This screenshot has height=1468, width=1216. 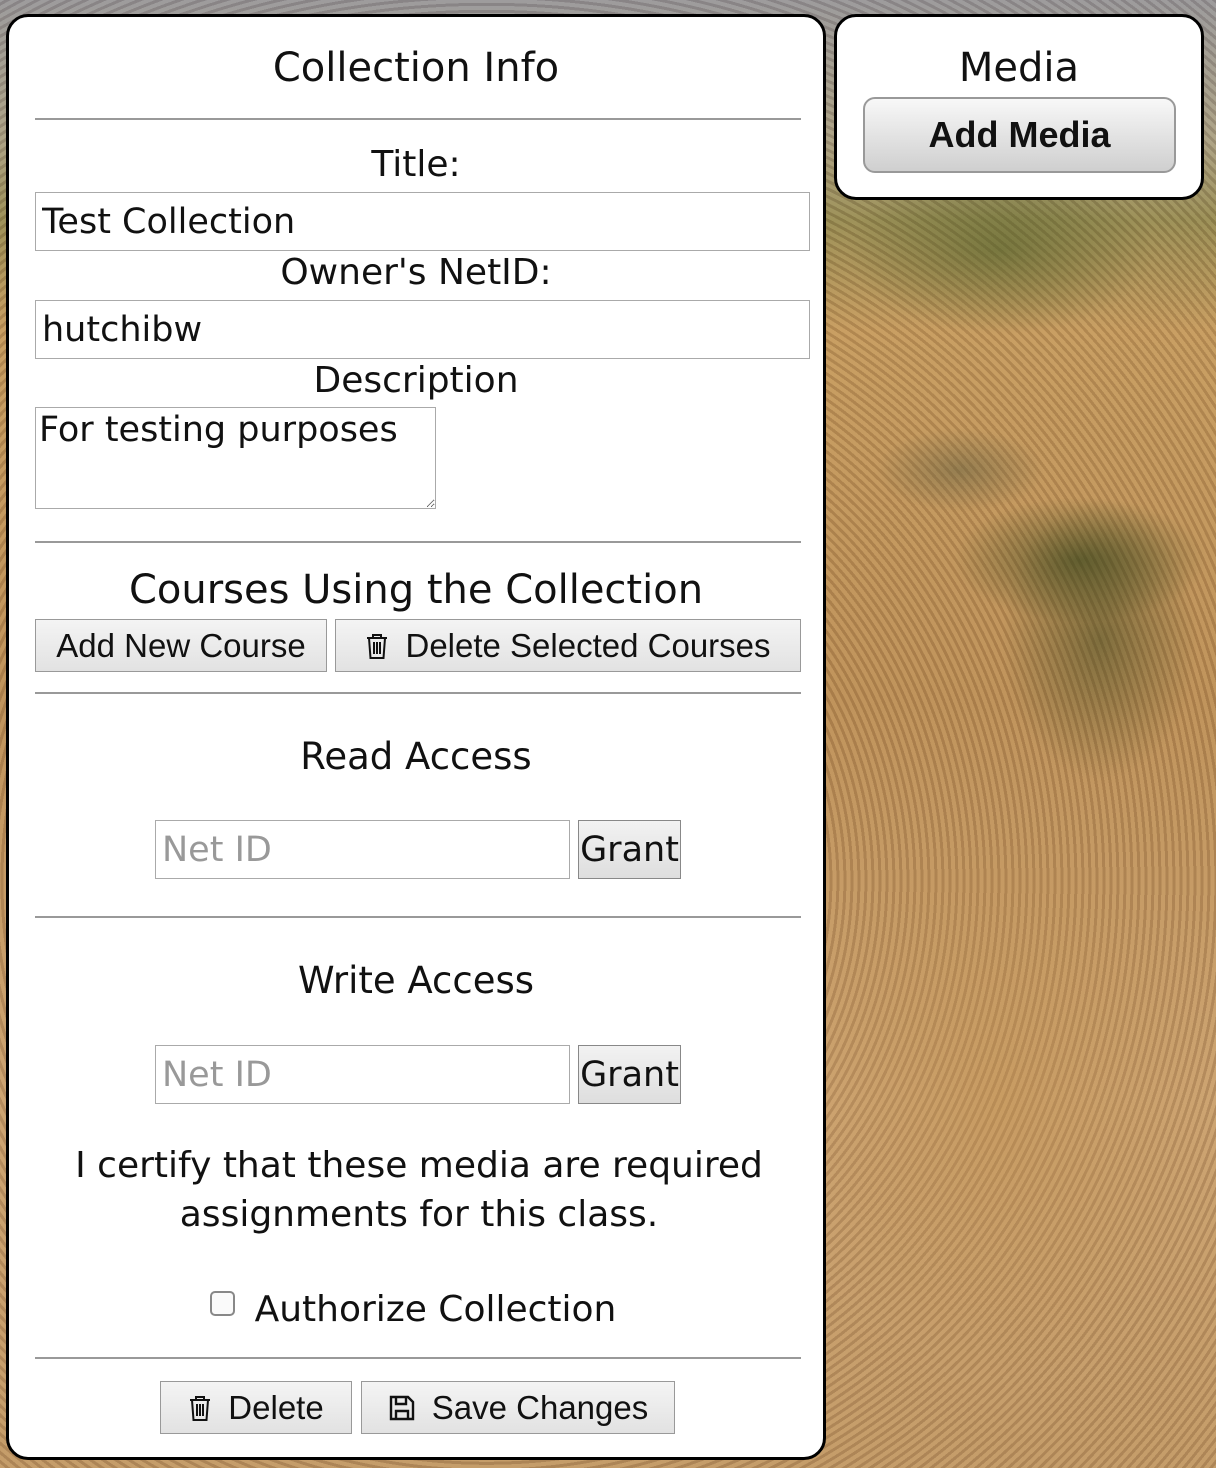 I want to click on save-changes-button: Save Changes, so click(x=518, y=1407).